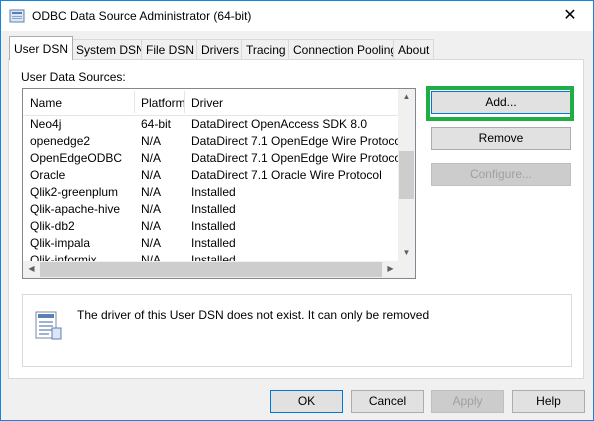 Image resolution: width=594 pixels, height=421 pixels. I want to click on list-item: Qlik-db2 N/A Installed, so click(211, 226).